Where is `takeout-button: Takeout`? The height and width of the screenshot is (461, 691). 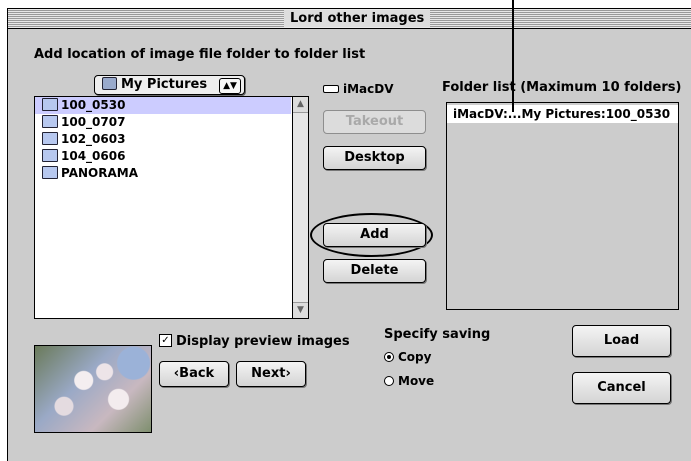
takeout-button: Takeout is located at coordinates (374, 122).